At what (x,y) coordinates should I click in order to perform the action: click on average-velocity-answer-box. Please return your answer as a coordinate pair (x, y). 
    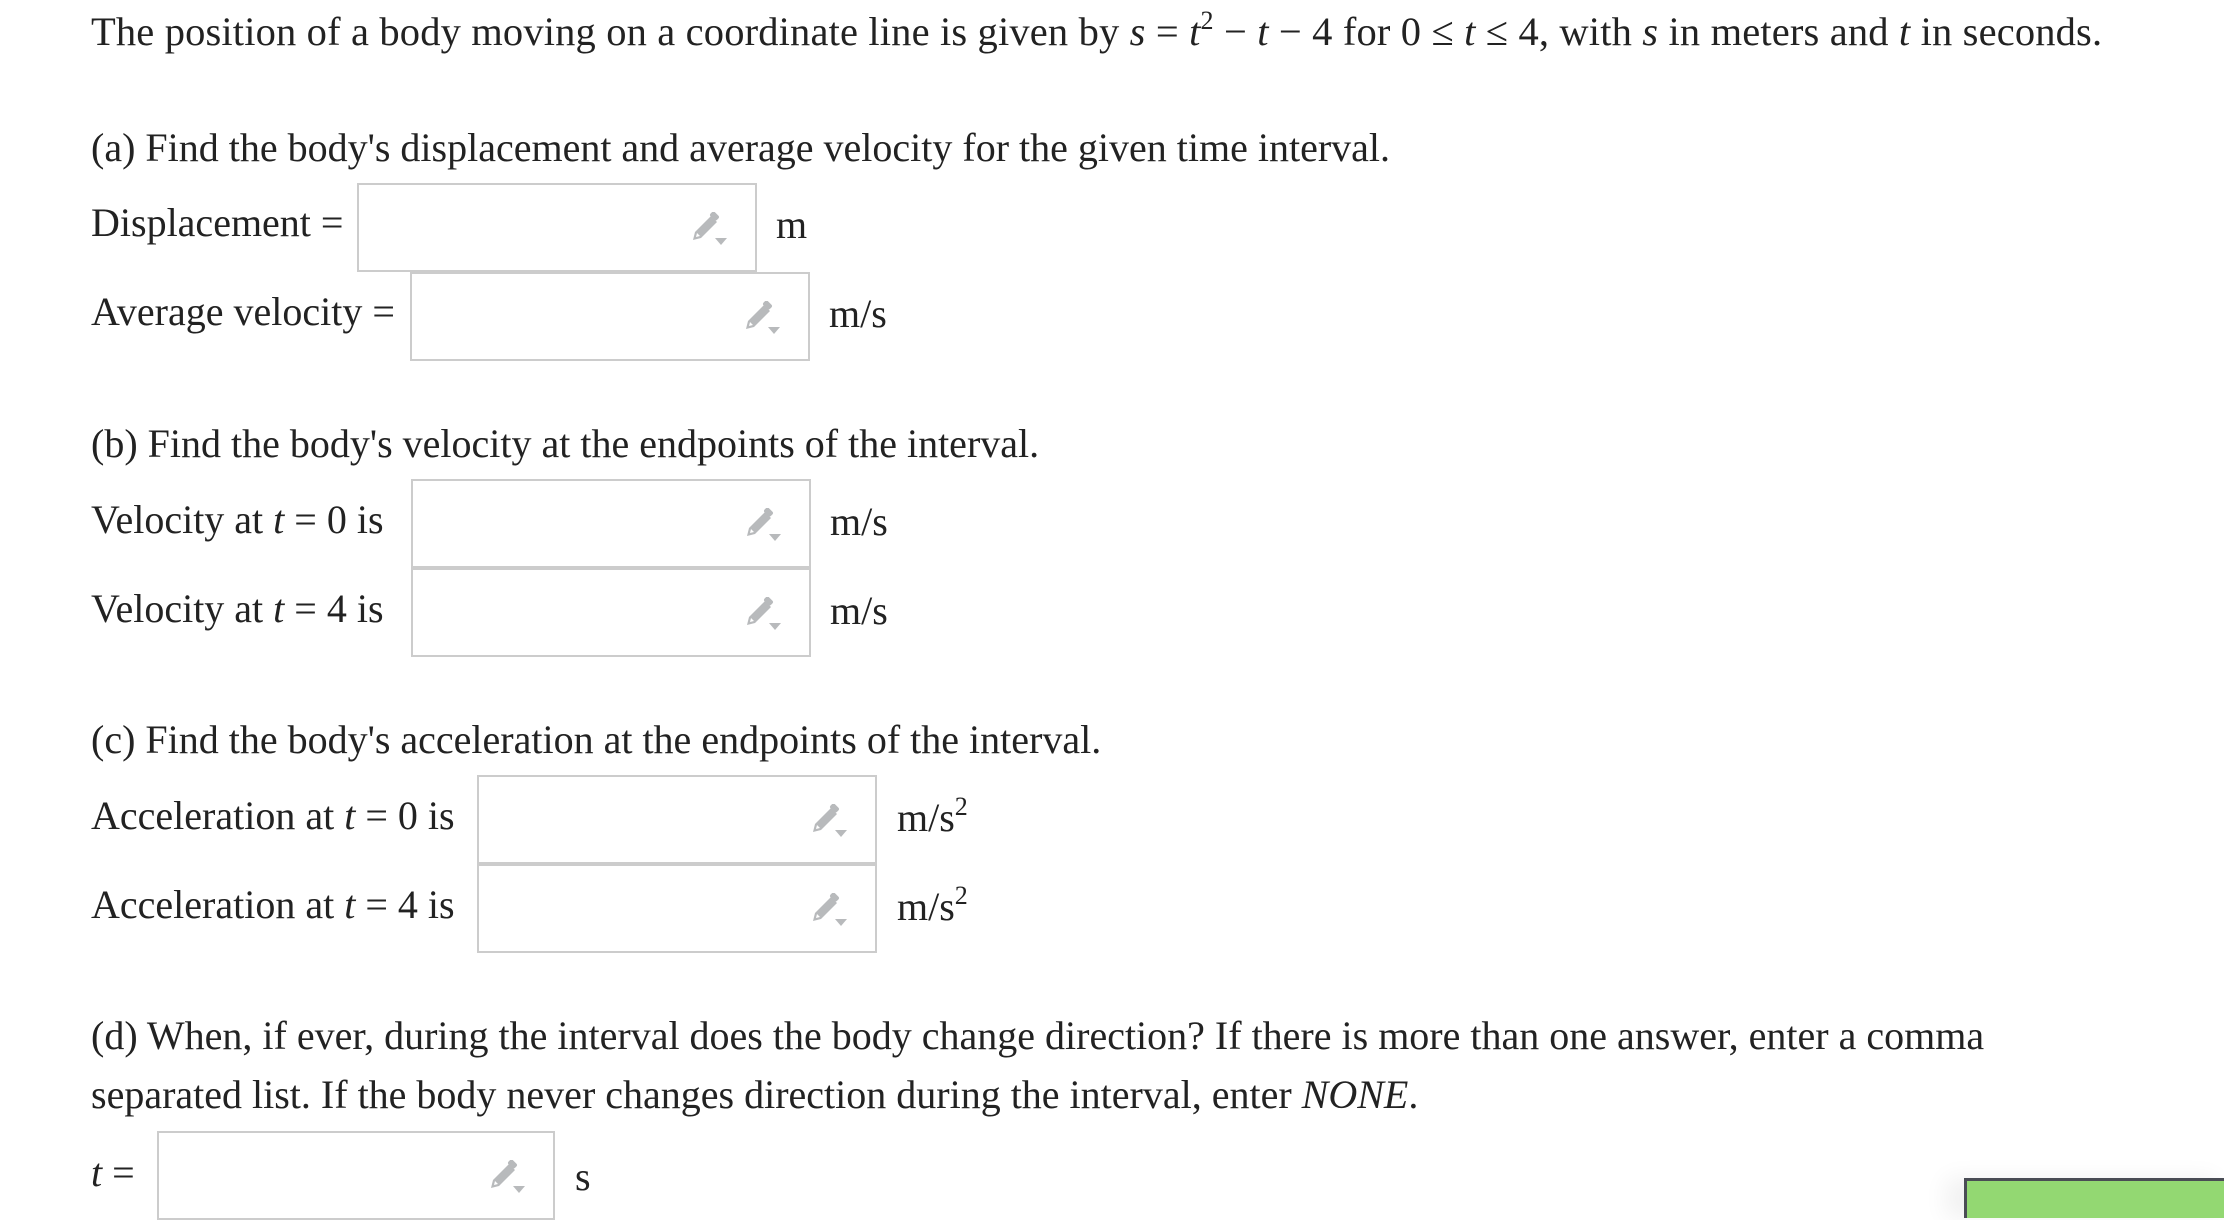
    Looking at the image, I should click on (610, 316).